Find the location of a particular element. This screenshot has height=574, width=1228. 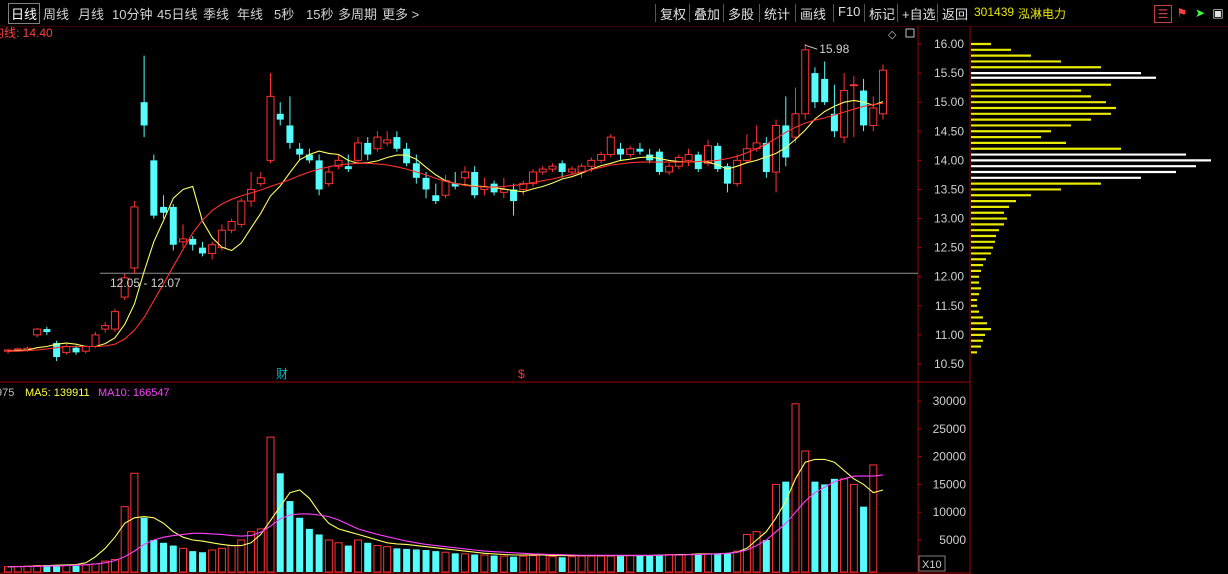

toolbar-button-2: 多股 is located at coordinates (741, 13).